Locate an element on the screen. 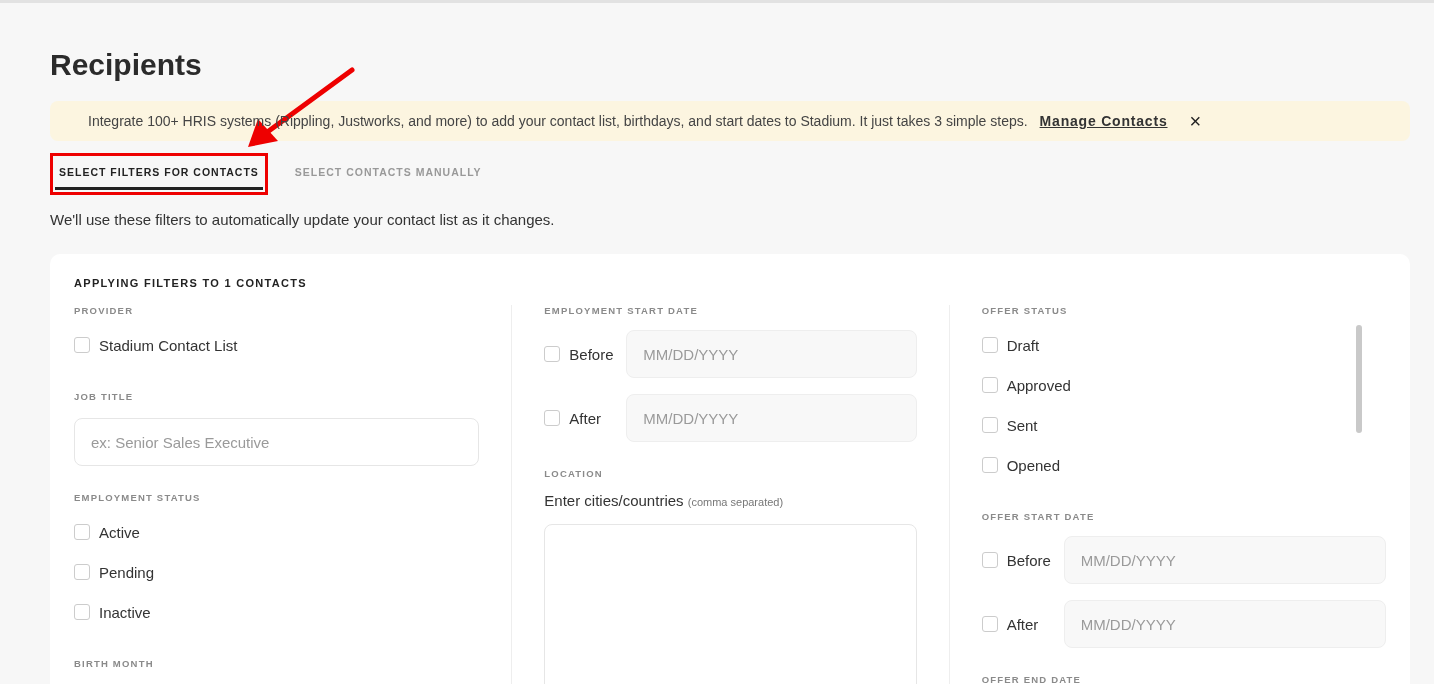 The image size is (1434, 684). option-label: Sent is located at coordinates (1022, 425).